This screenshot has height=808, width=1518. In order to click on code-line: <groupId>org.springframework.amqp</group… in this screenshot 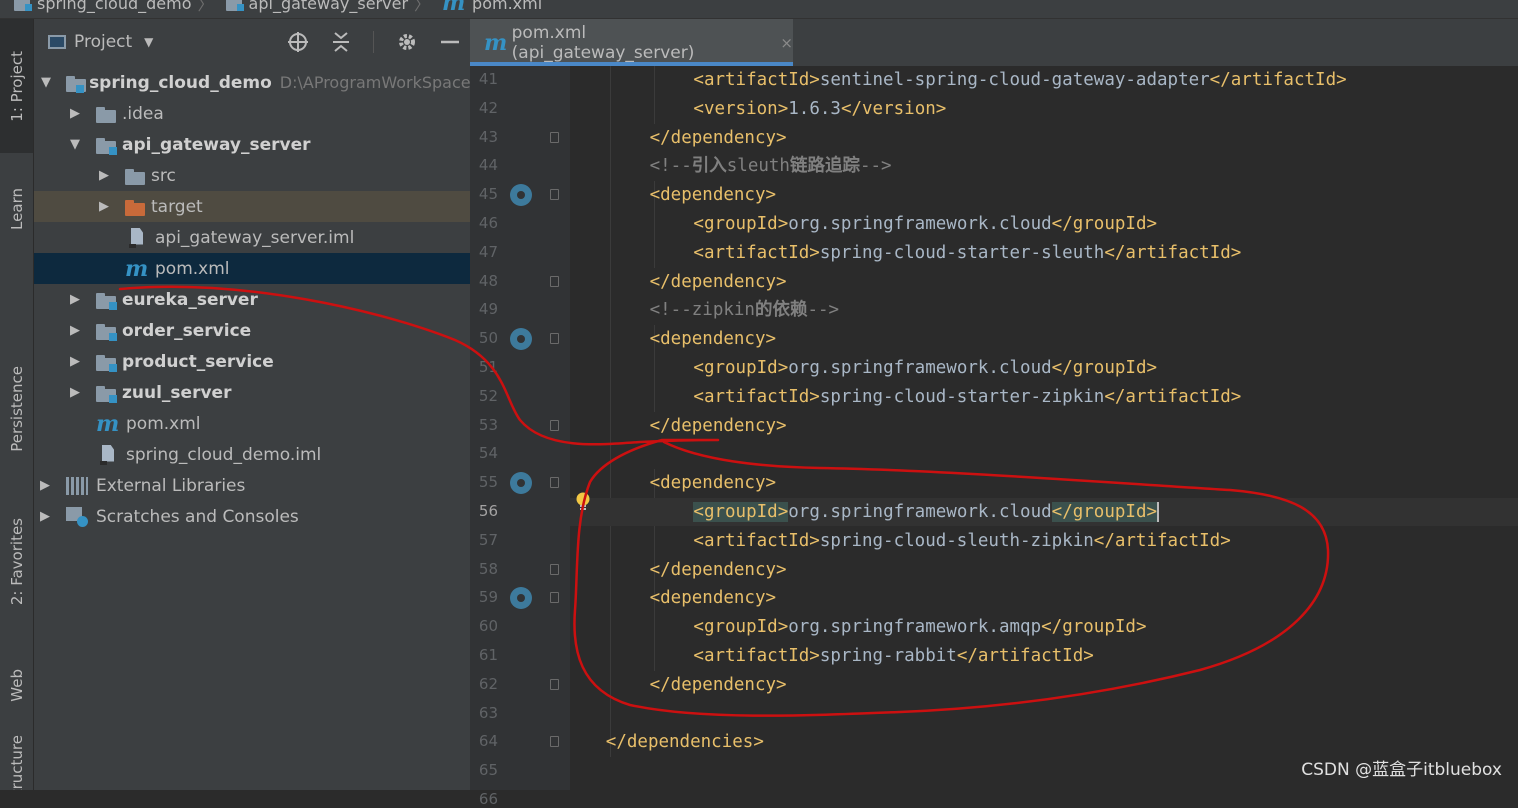, I will do `click(919, 627)`.